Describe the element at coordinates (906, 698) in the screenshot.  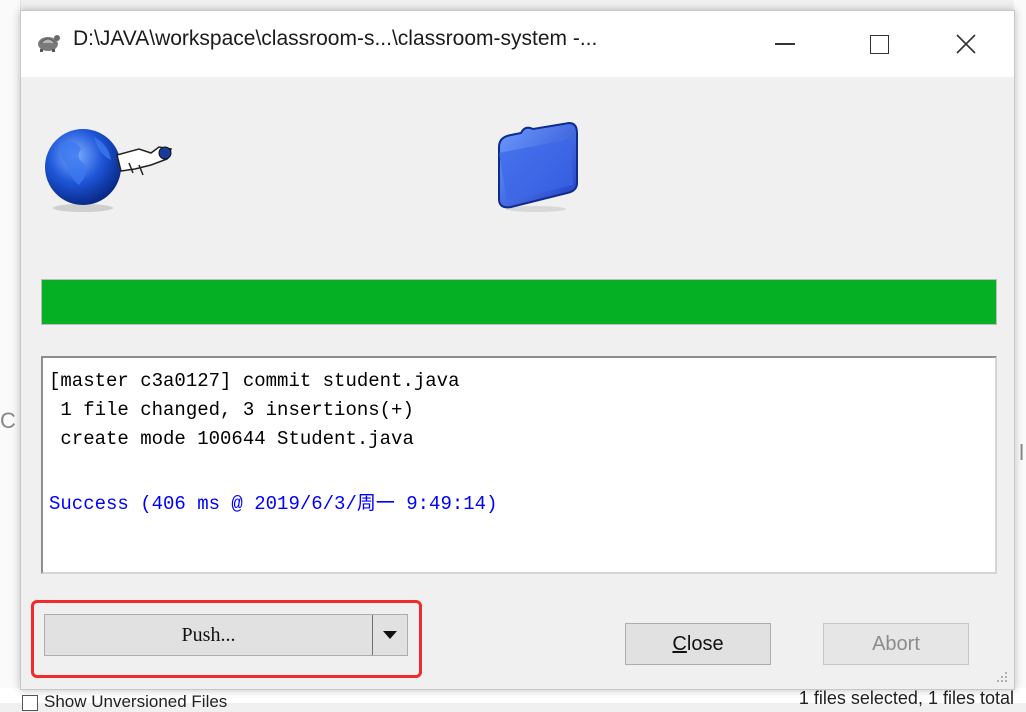
I see `files-status-text: 1 files selected, 1 files total` at that location.